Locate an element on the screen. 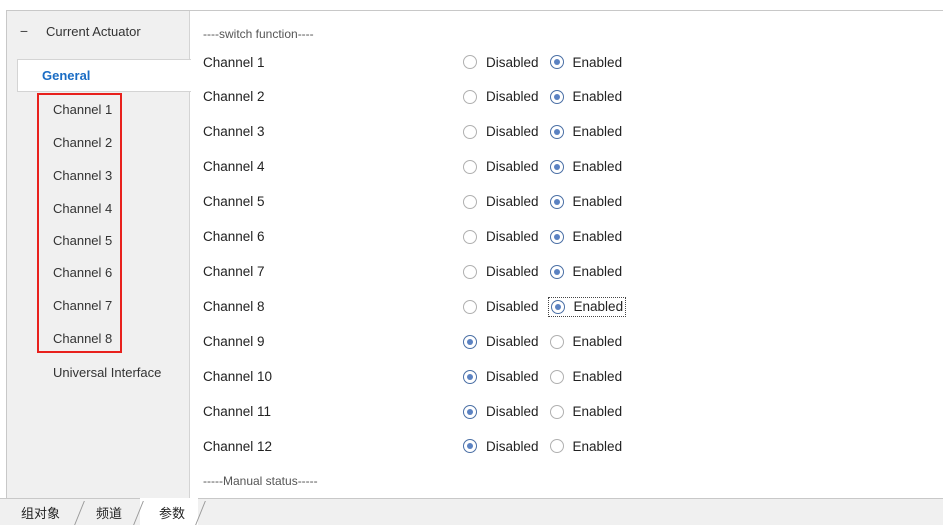  sidebar-header-label: Current Actuator is located at coordinates (93, 31).